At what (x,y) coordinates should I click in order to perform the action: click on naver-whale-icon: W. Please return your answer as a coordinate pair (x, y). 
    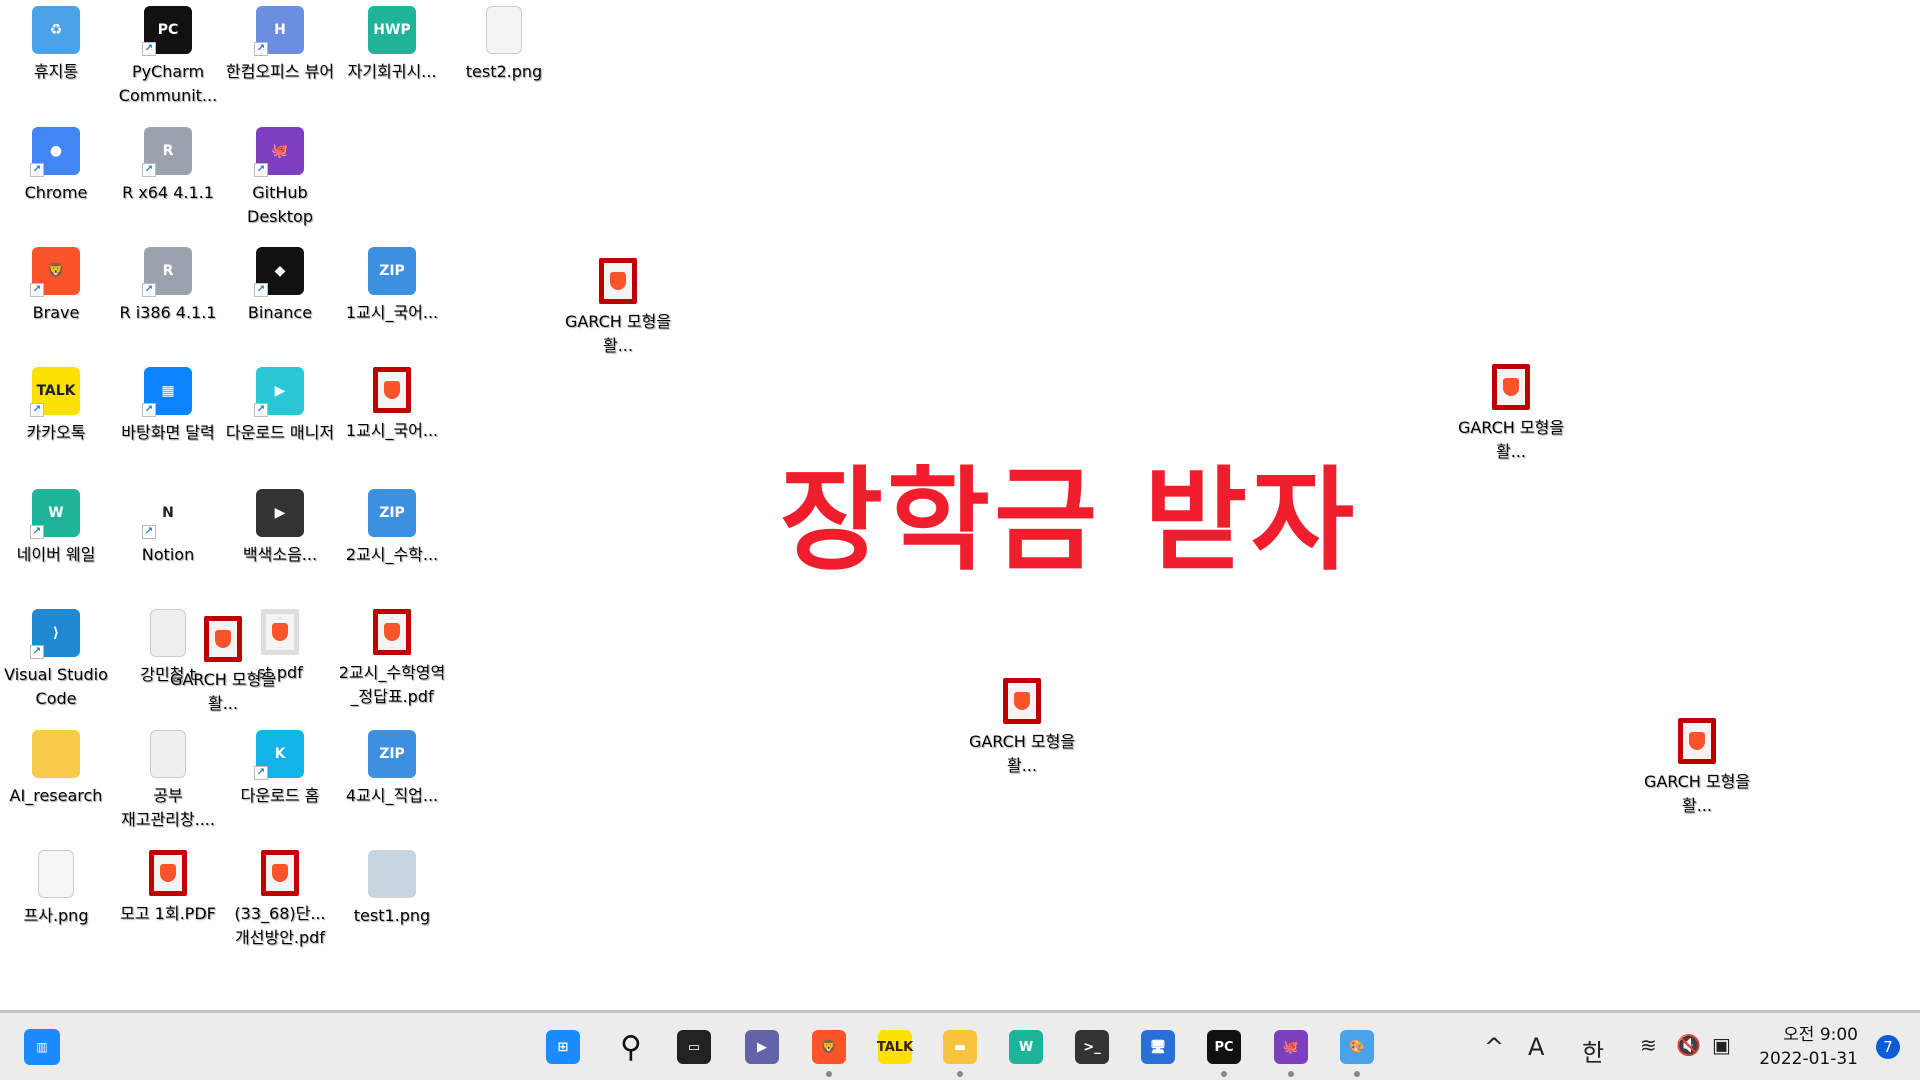
    Looking at the image, I should click on (1026, 1047).